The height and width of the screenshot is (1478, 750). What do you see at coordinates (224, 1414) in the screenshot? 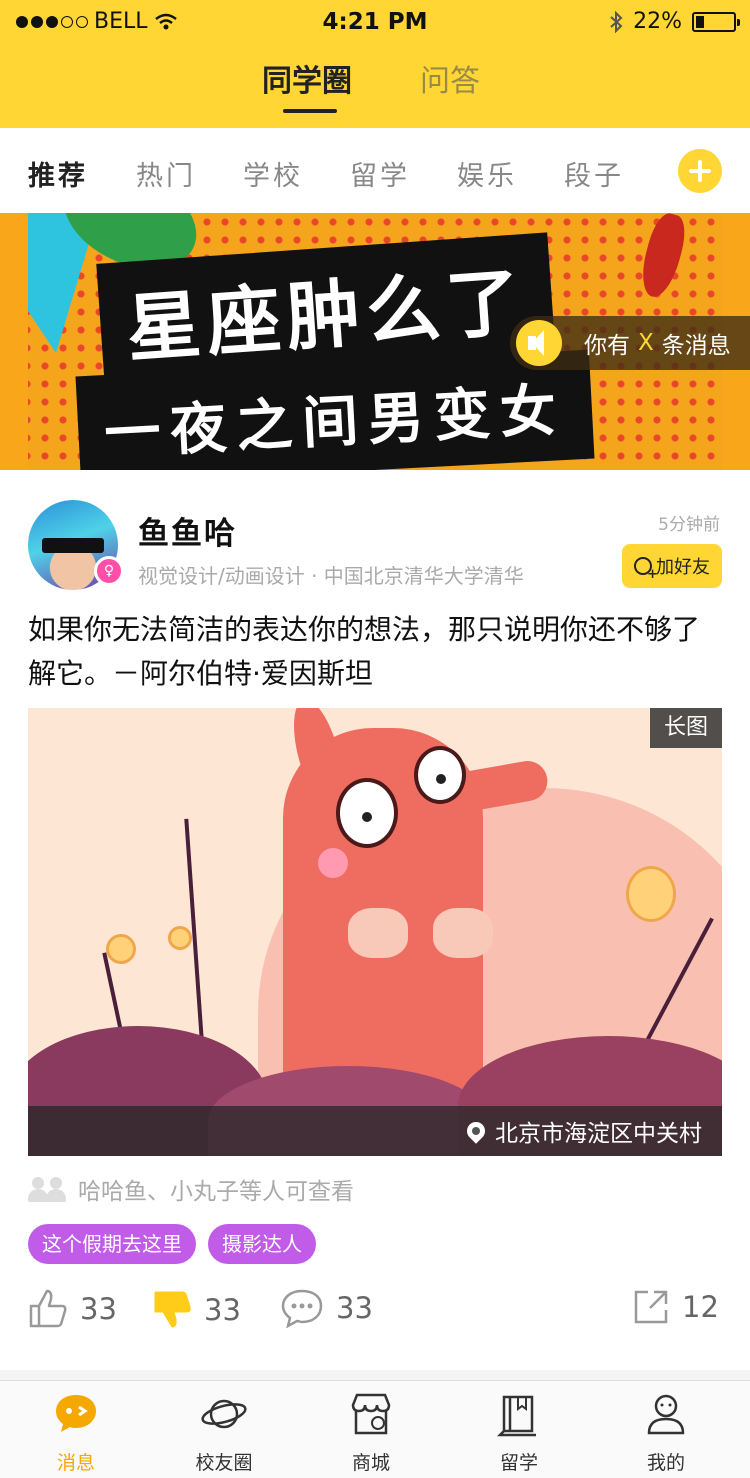
I see `planet-icon` at bounding box center [224, 1414].